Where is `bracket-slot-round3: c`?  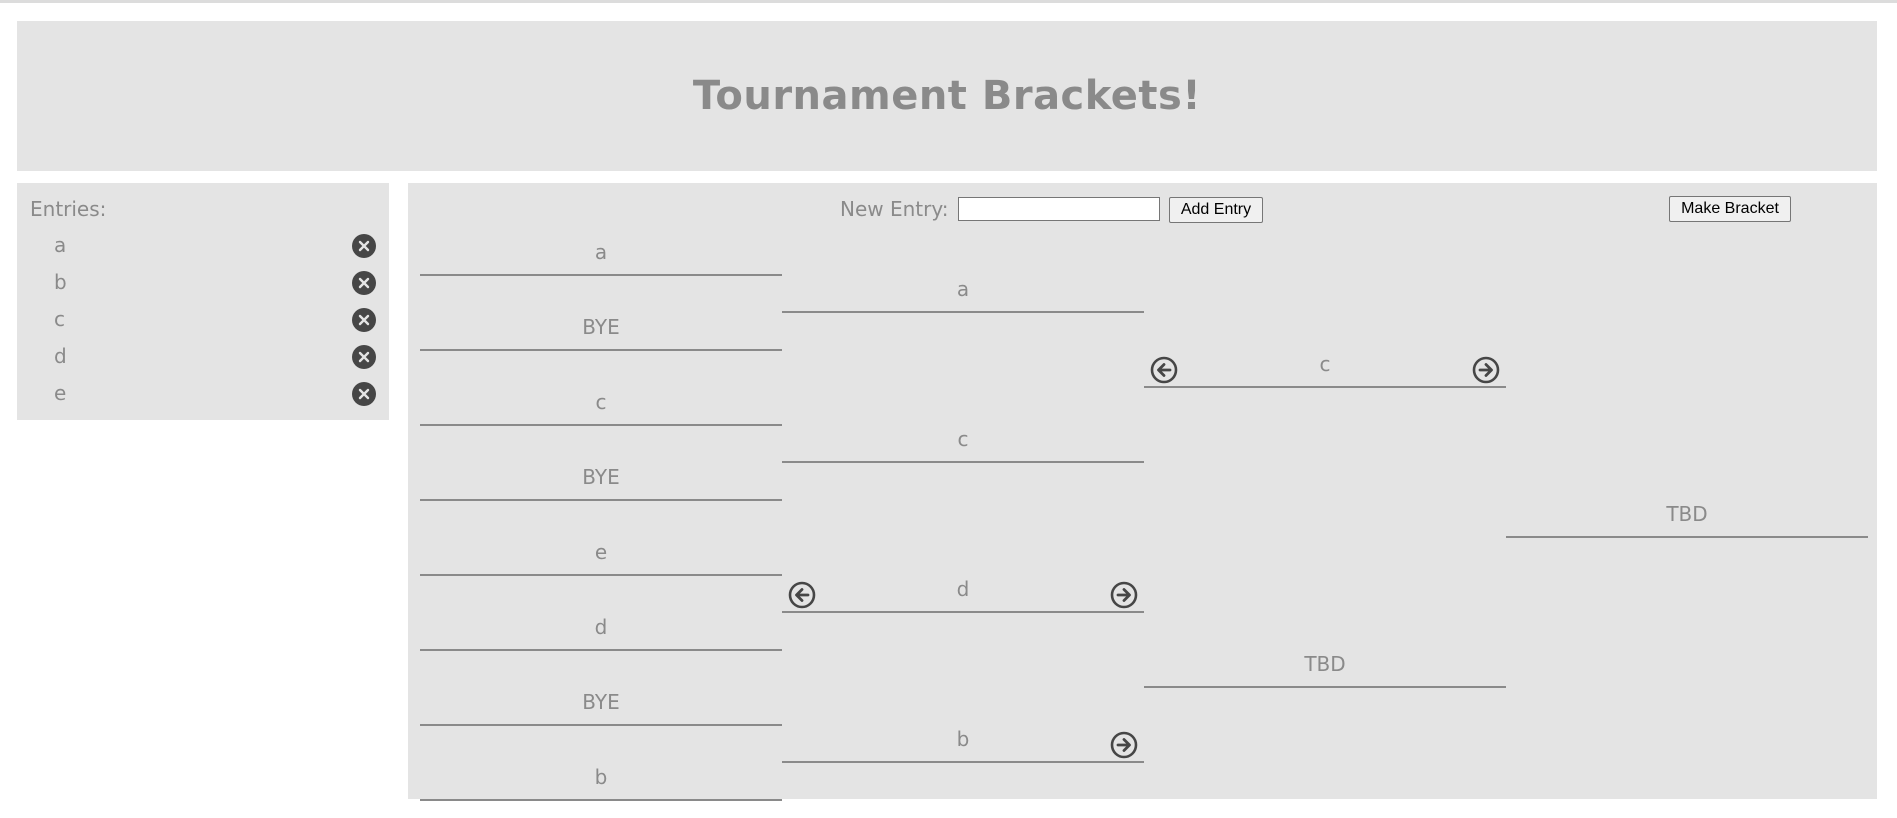 bracket-slot-round3: c is located at coordinates (1325, 367).